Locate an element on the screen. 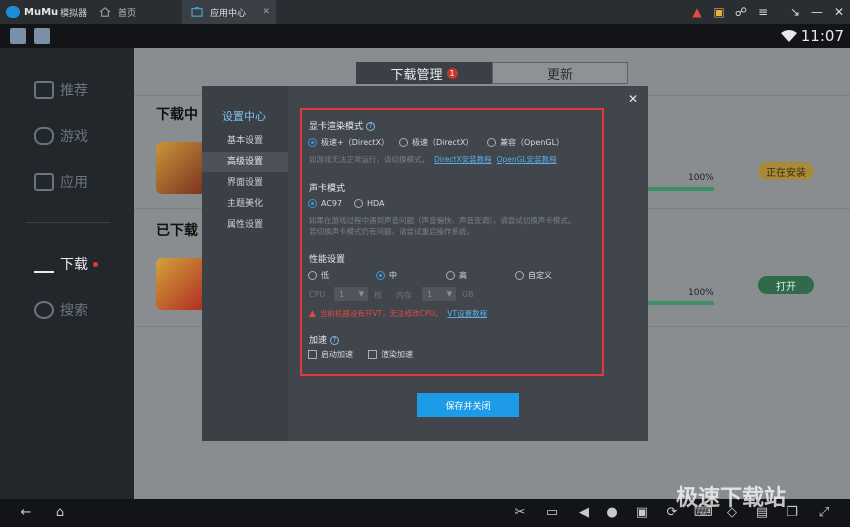  android-status-bar: 11:07 is located at coordinates (425, 36).